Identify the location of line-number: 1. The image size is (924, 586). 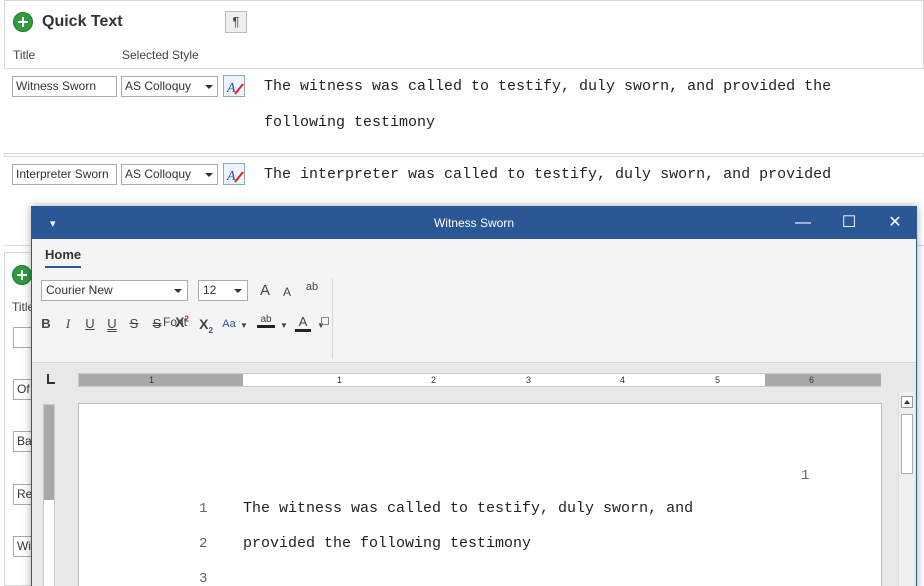
(203, 509).